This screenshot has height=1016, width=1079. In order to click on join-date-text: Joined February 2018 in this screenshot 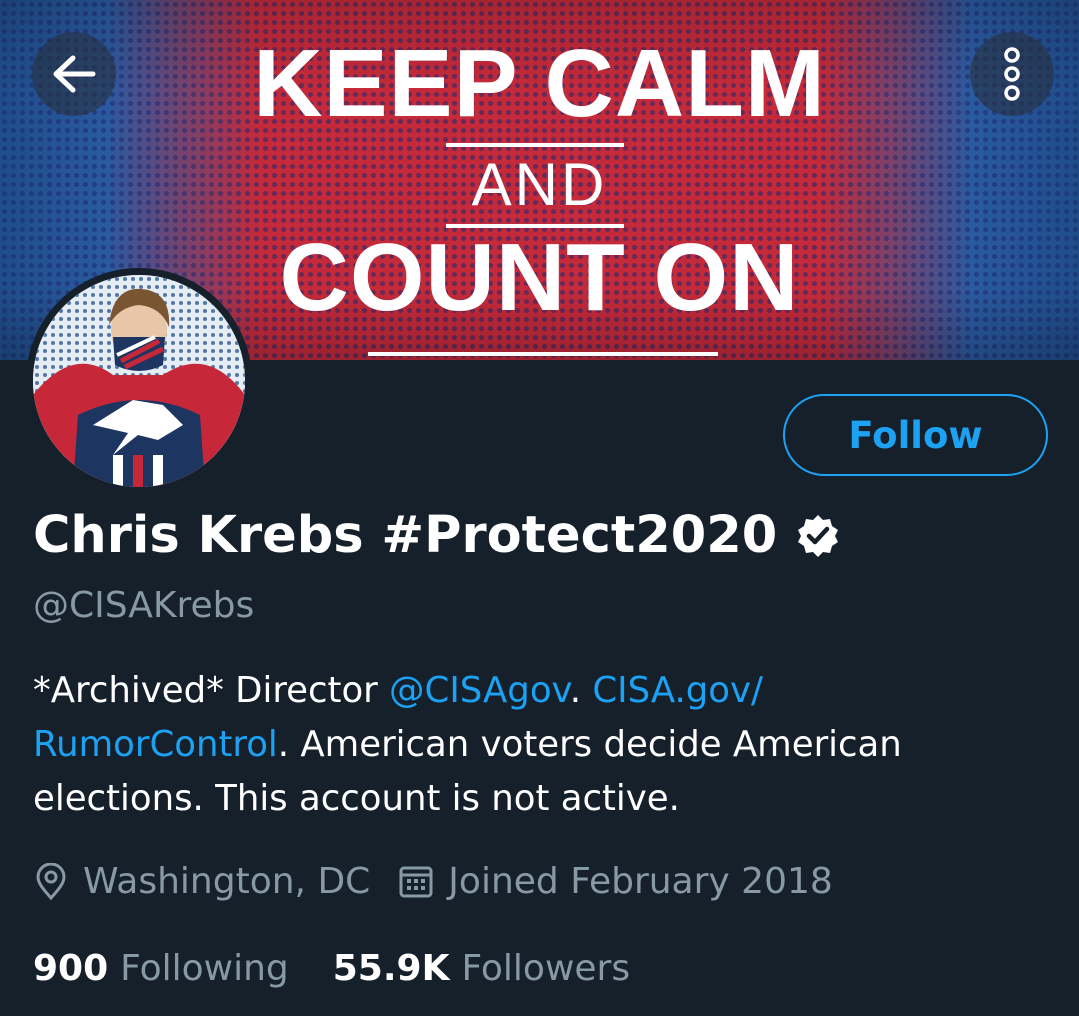, I will do `click(640, 881)`.